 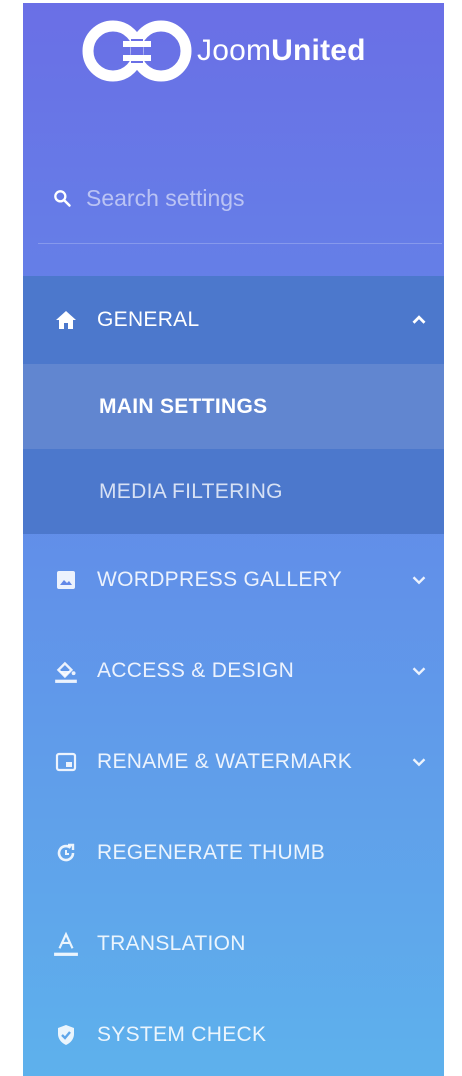 I want to click on paint-bucket-icon, so click(x=66, y=671).